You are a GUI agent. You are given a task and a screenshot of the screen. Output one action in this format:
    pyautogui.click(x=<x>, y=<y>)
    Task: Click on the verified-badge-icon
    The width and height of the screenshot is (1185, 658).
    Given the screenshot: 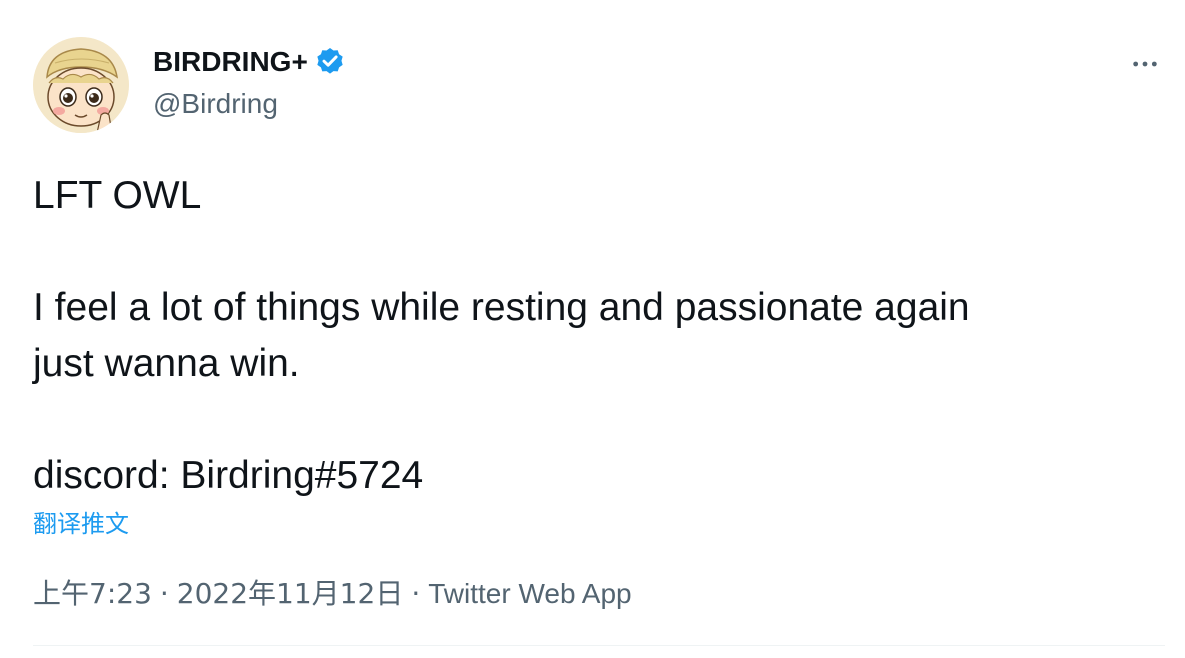 What is the action you would take?
    pyautogui.click(x=330, y=62)
    